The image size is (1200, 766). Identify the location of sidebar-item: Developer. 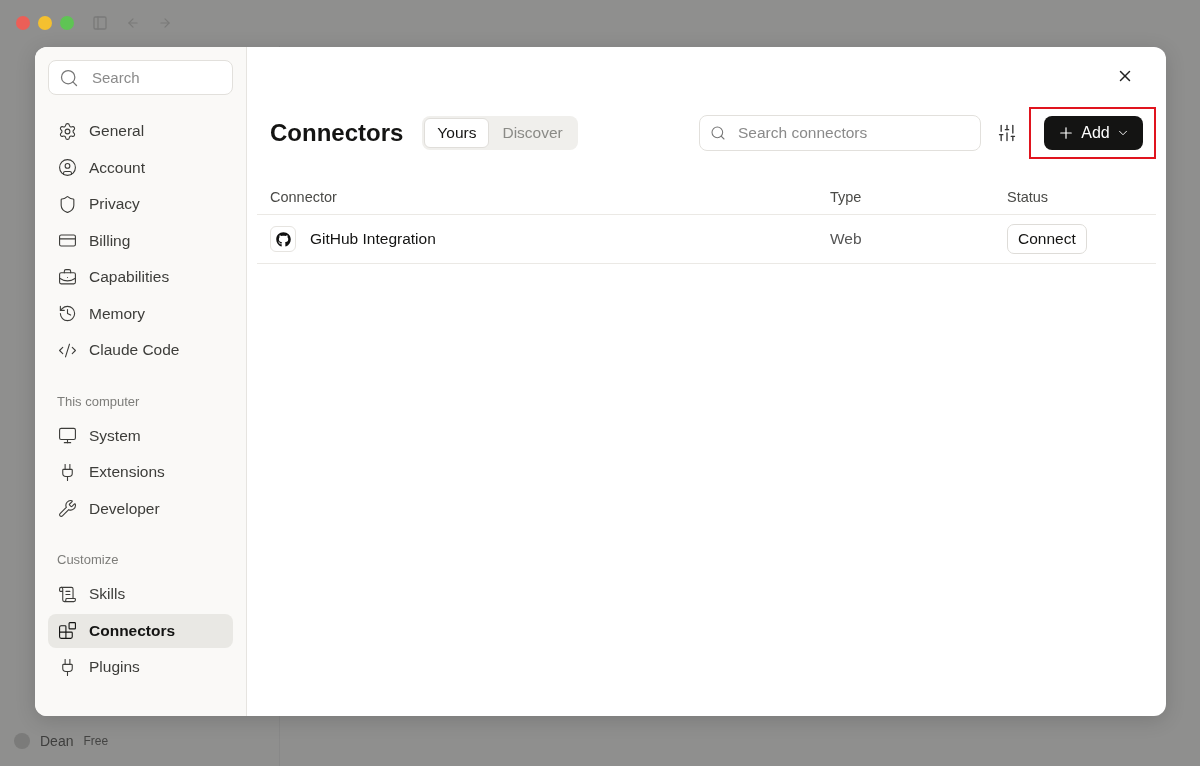
(140, 508).